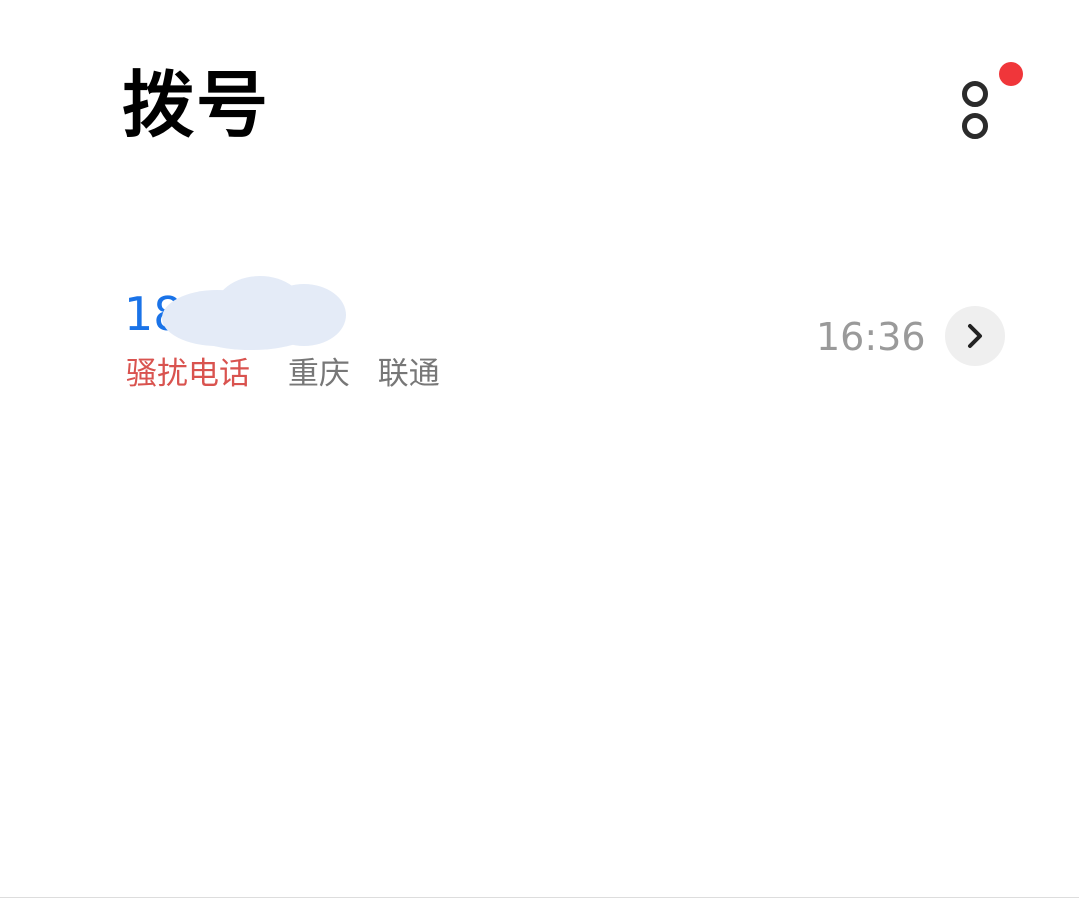  I want to click on call-location: 重庆, so click(318, 374).